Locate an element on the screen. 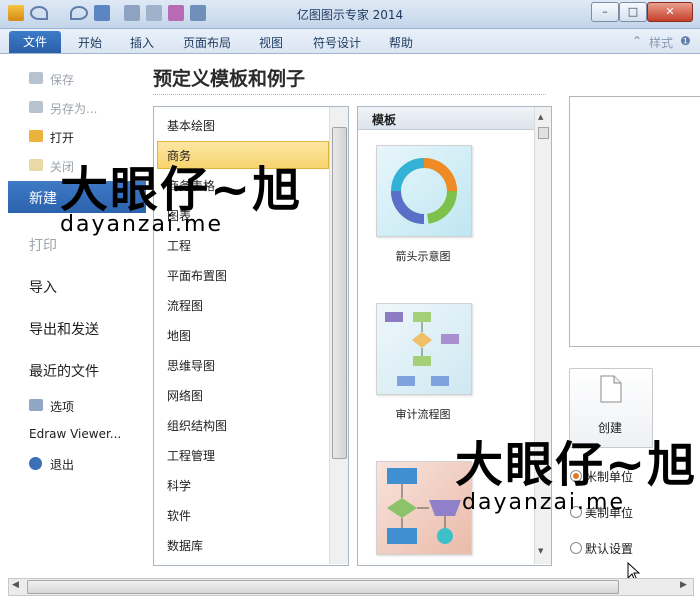 Image resolution: width=700 pixels, height=602 pixels. open-folder-icon is located at coordinates (36, 136).